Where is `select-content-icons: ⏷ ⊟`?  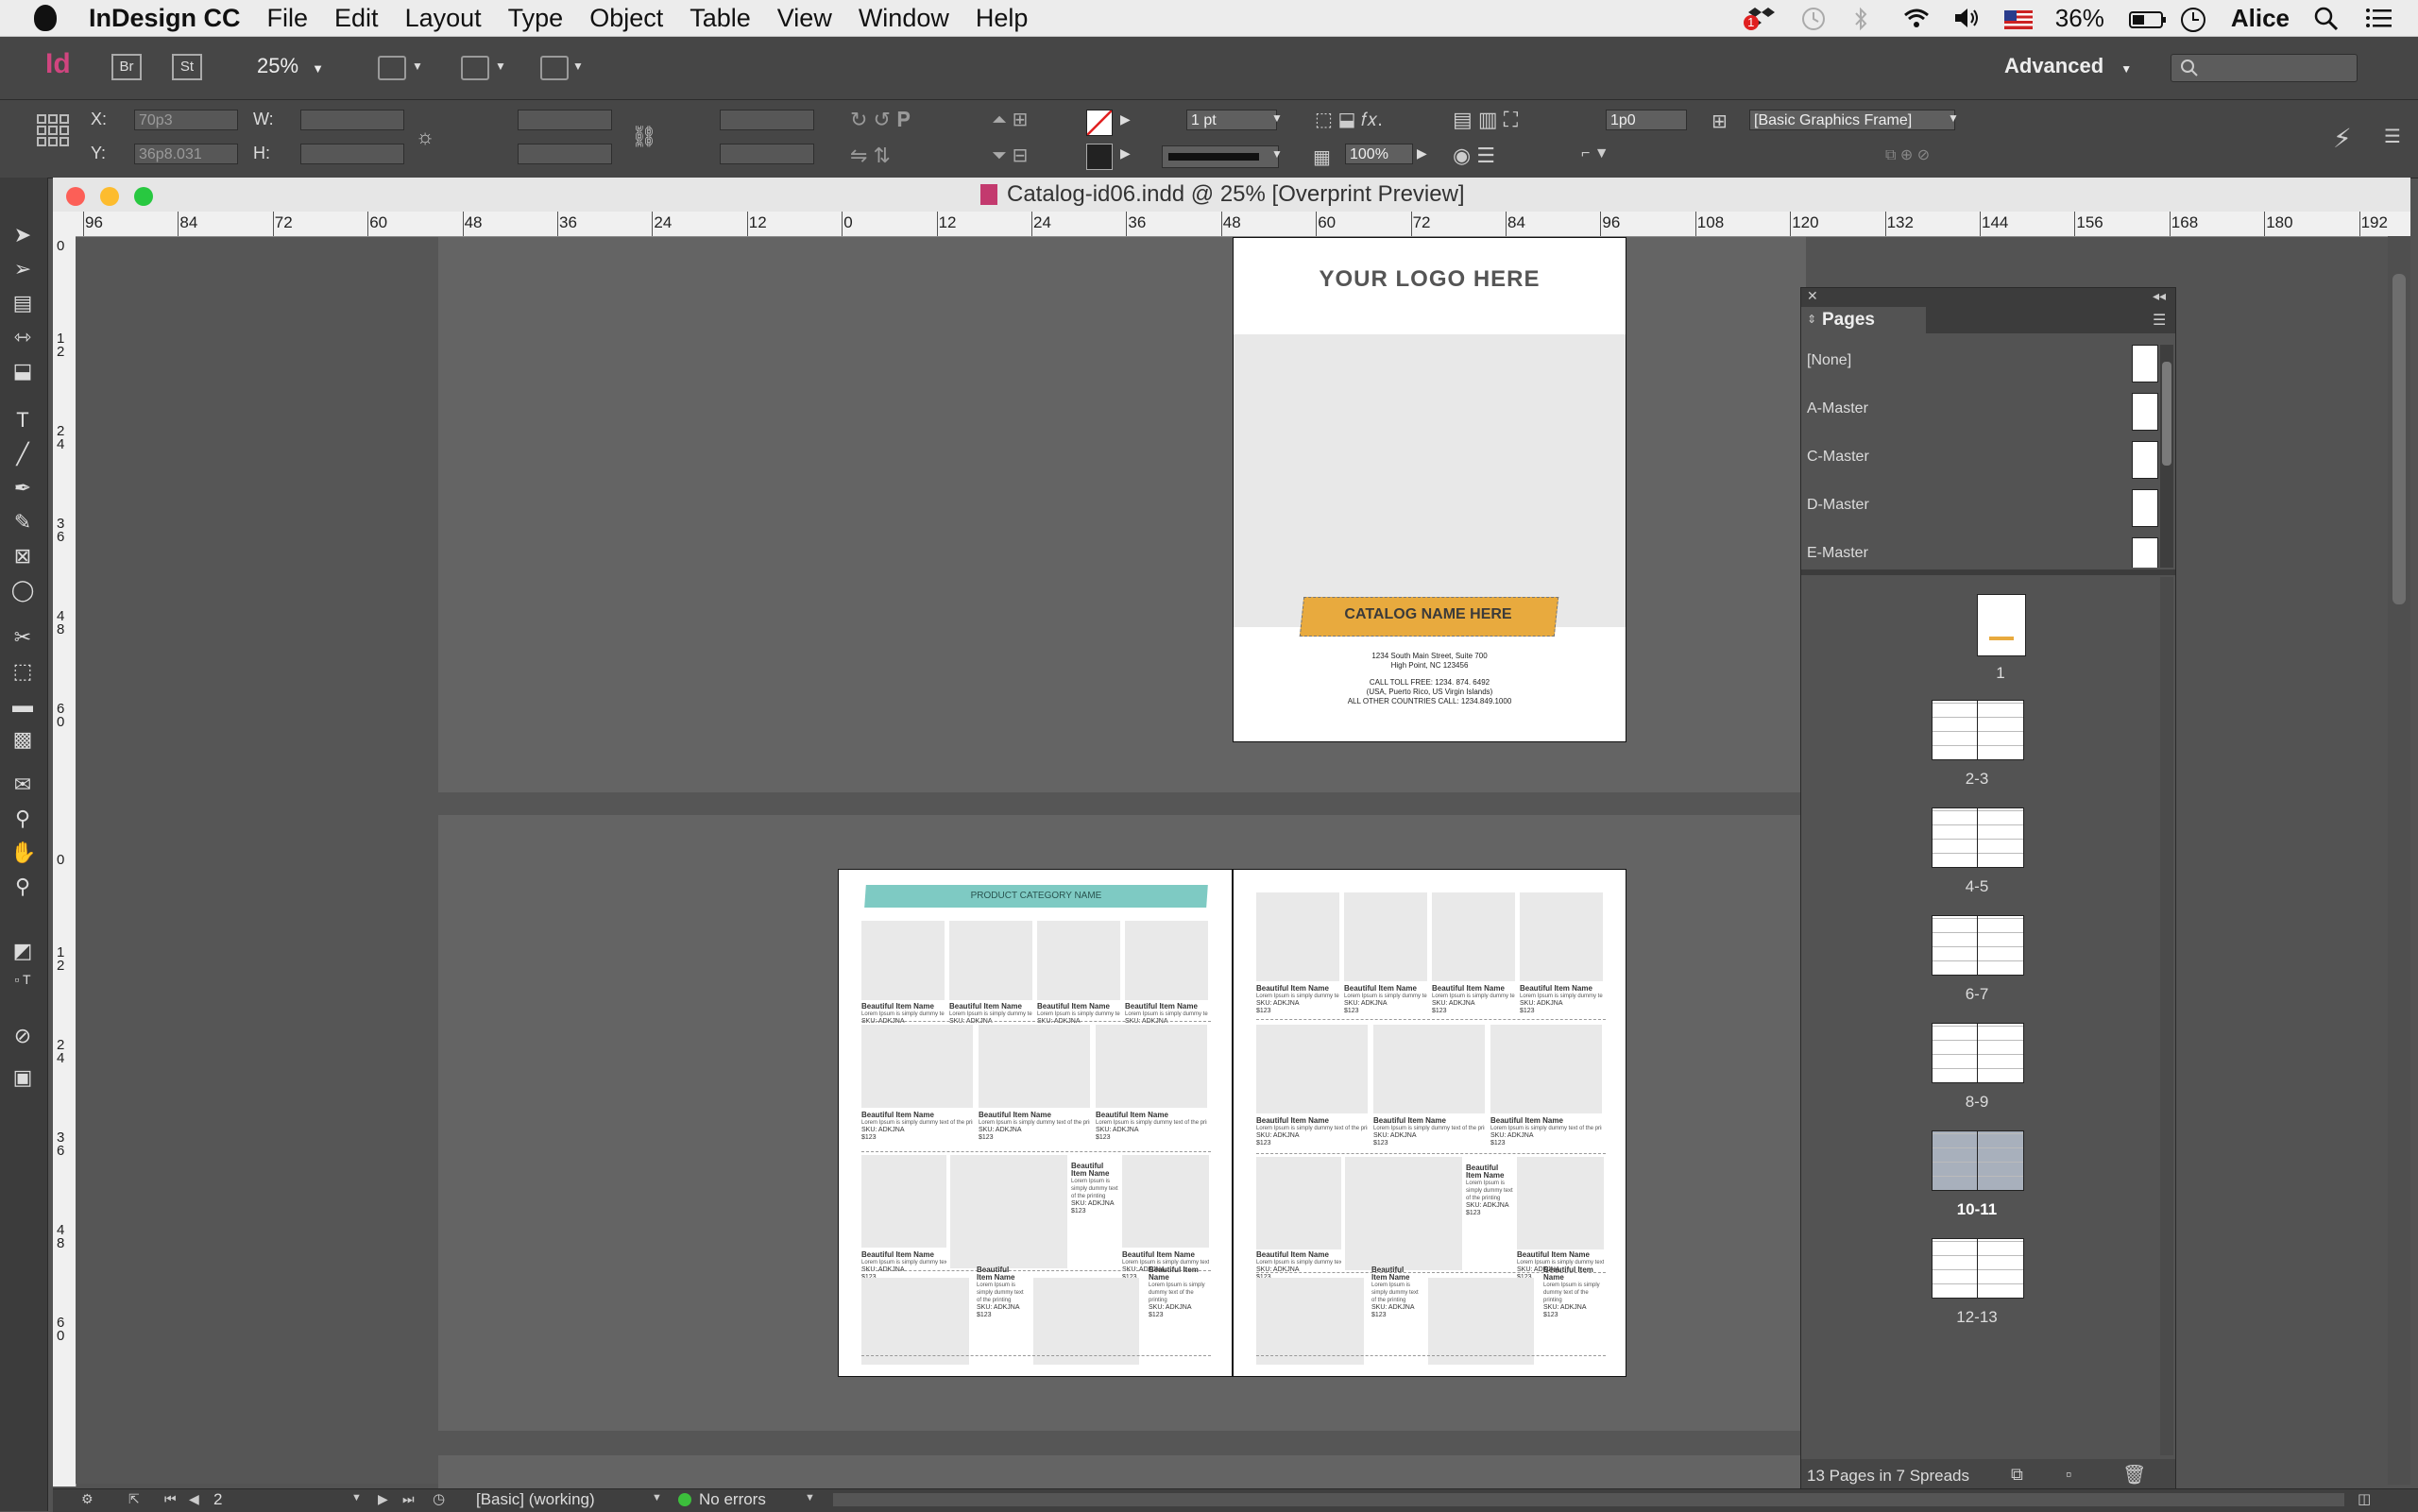
select-content-icons: ⏷ ⊟ is located at coordinates (1010, 155).